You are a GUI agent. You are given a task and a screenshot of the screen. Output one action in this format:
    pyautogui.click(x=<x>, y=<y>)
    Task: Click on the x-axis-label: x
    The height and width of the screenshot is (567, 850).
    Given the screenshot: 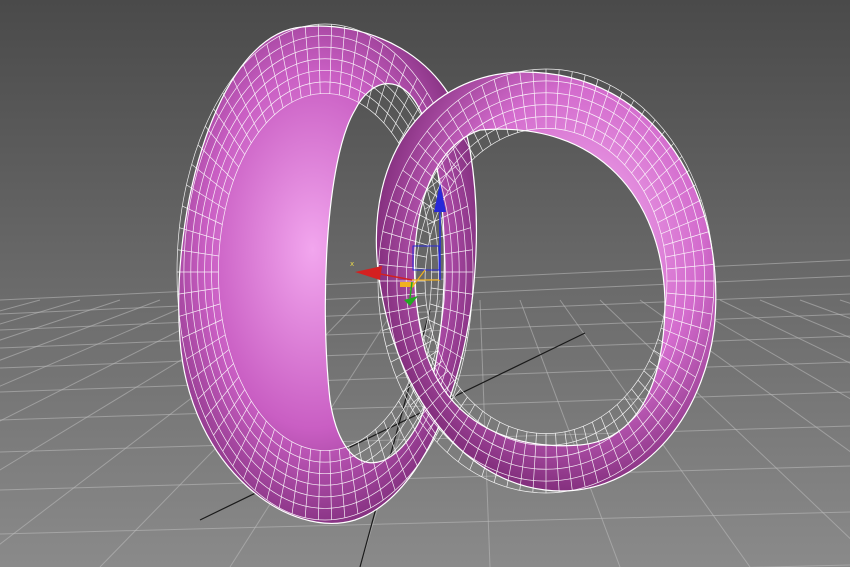 What is the action you would take?
    pyautogui.click(x=352, y=264)
    